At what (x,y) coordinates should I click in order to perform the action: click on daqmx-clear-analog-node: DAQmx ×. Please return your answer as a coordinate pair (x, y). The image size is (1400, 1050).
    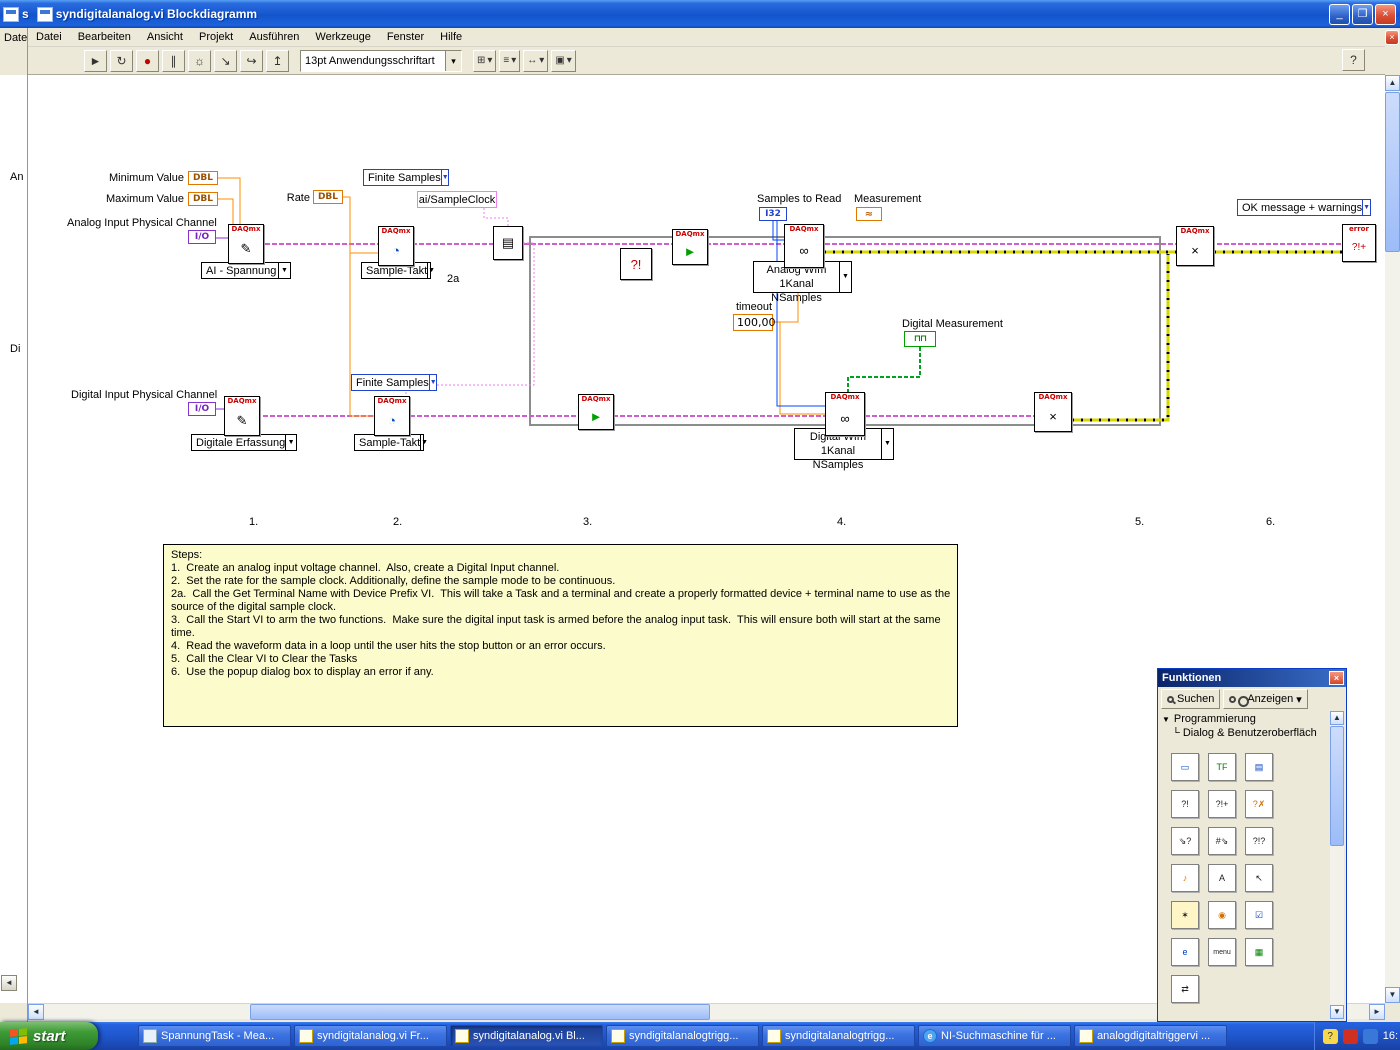
    Looking at the image, I should click on (1195, 246).